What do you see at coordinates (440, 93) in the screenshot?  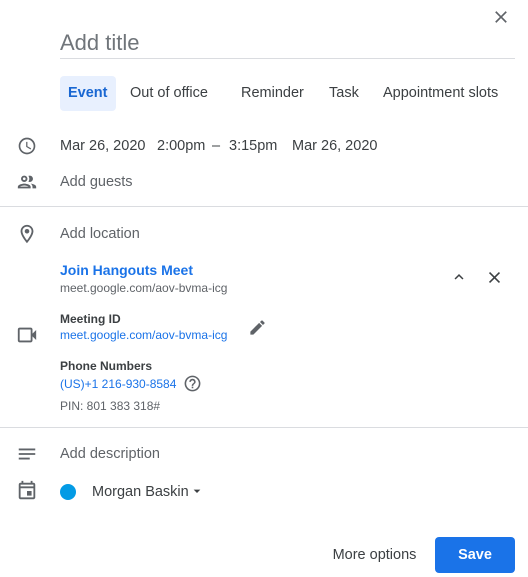 I see `tab-appointment-slots: Appointment slots` at bounding box center [440, 93].